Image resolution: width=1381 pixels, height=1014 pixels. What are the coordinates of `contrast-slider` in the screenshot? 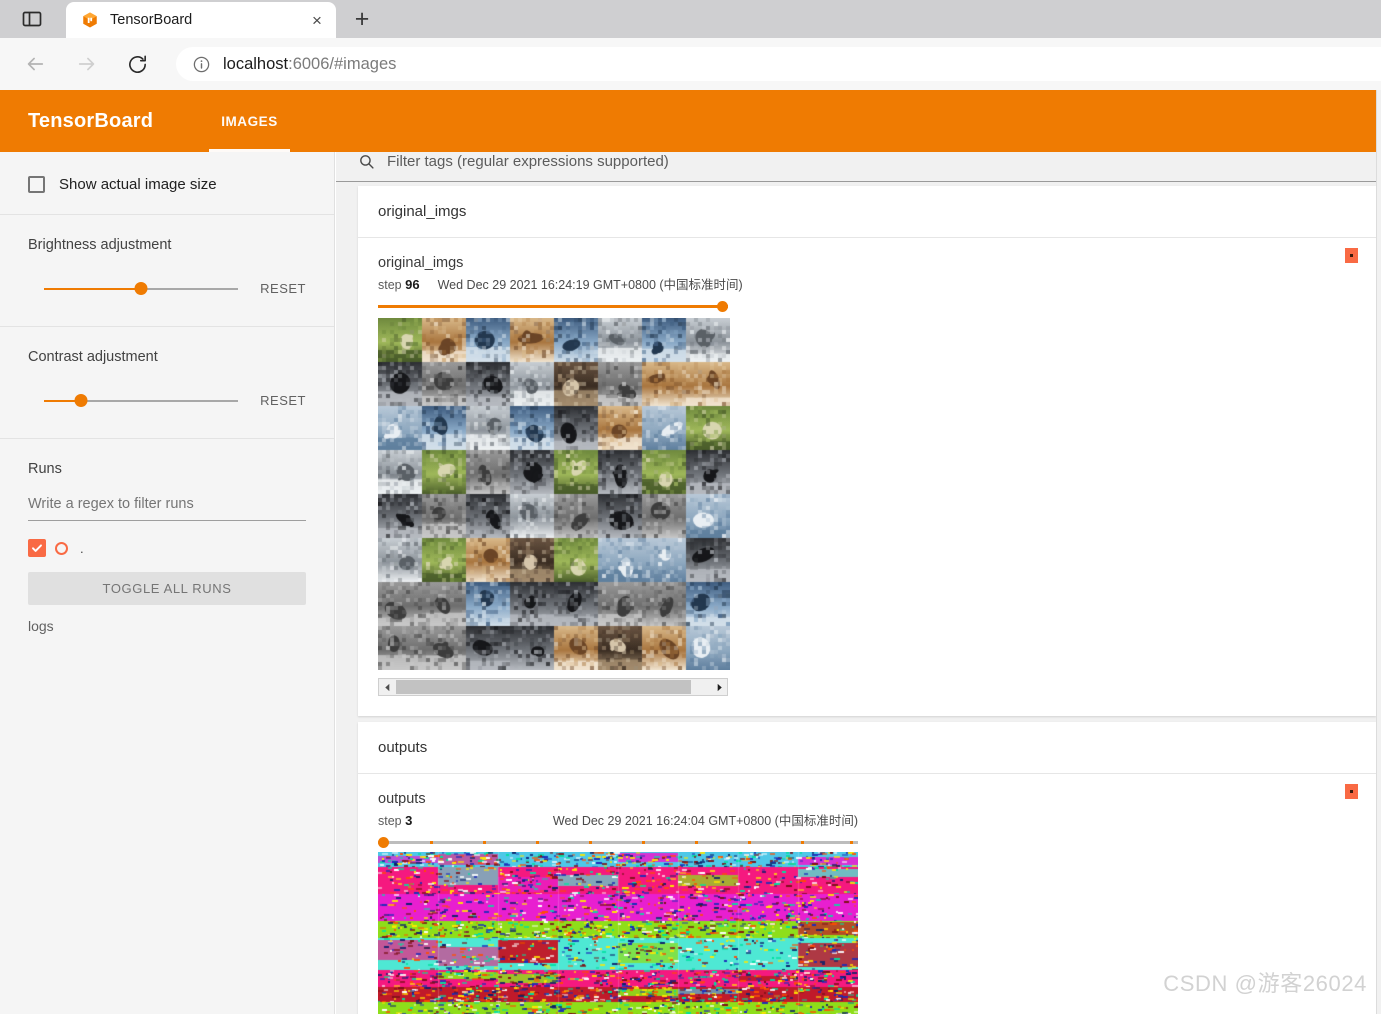 It's located at (141, 401).